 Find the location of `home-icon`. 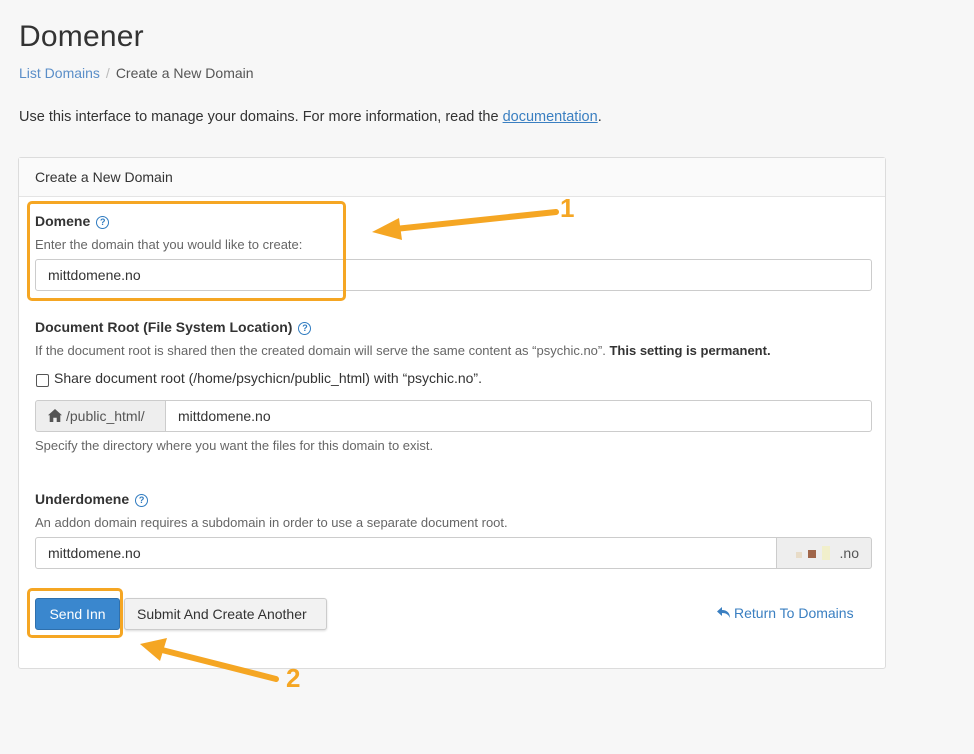

home-icon is located at coordinates (55, 415).